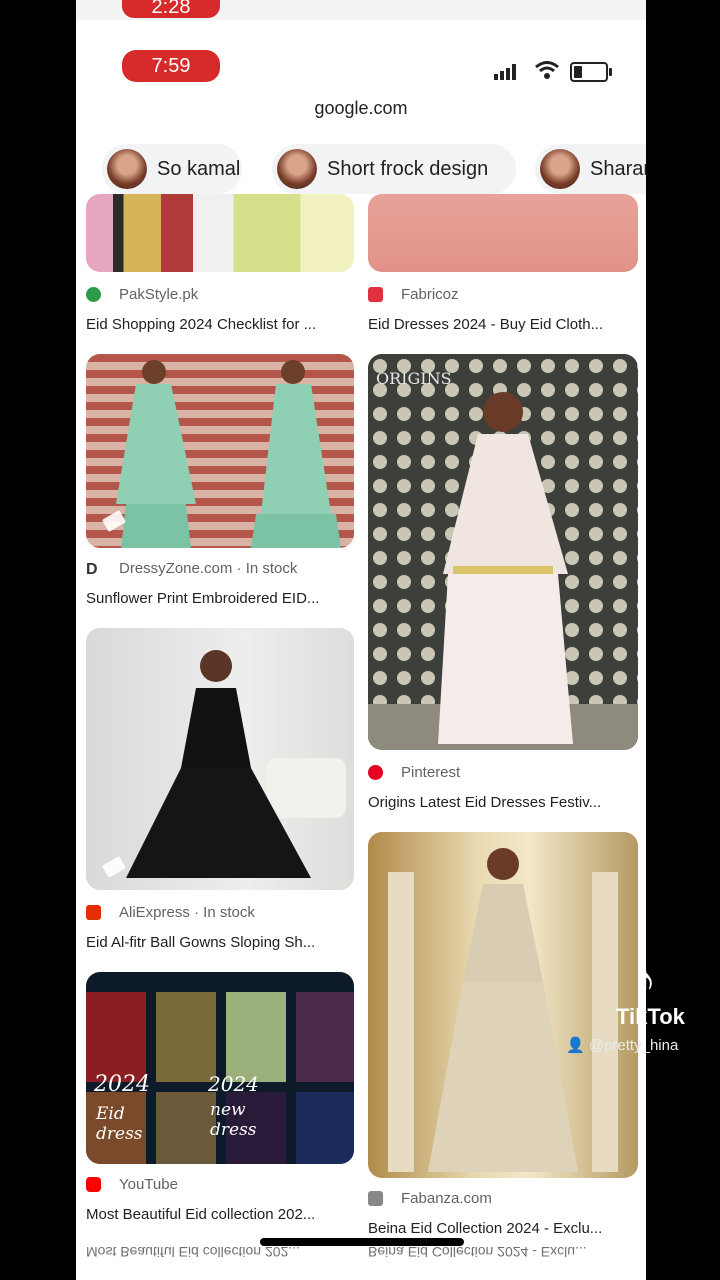 This screenshot has height=1280, width=720. Describe the element at coordinates (93, 912) in the screenshot. I see `aliexpress-icon` at that location.